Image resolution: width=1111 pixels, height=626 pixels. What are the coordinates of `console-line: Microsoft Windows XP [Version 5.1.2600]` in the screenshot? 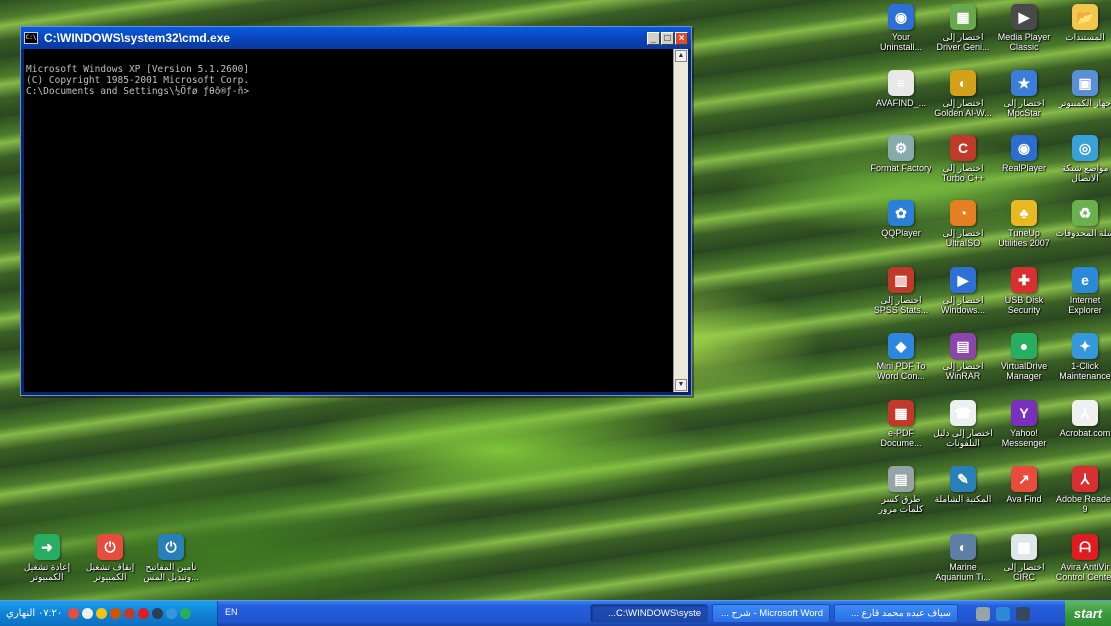 It's located at (138, 69).